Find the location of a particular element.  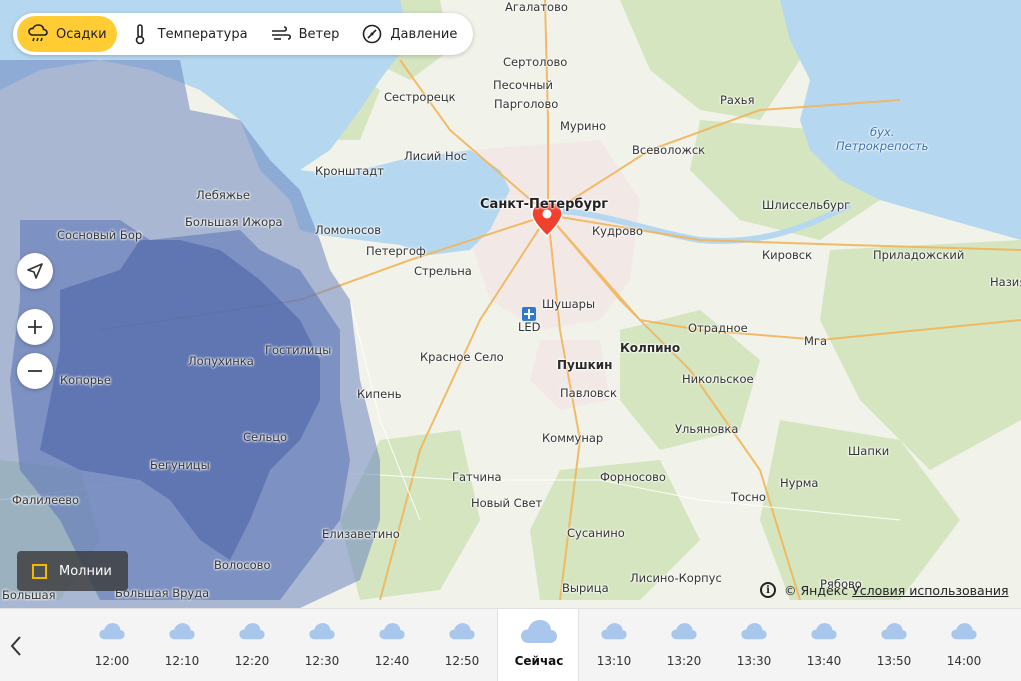

lightning-checkbox is located at coordinates (39, 571).